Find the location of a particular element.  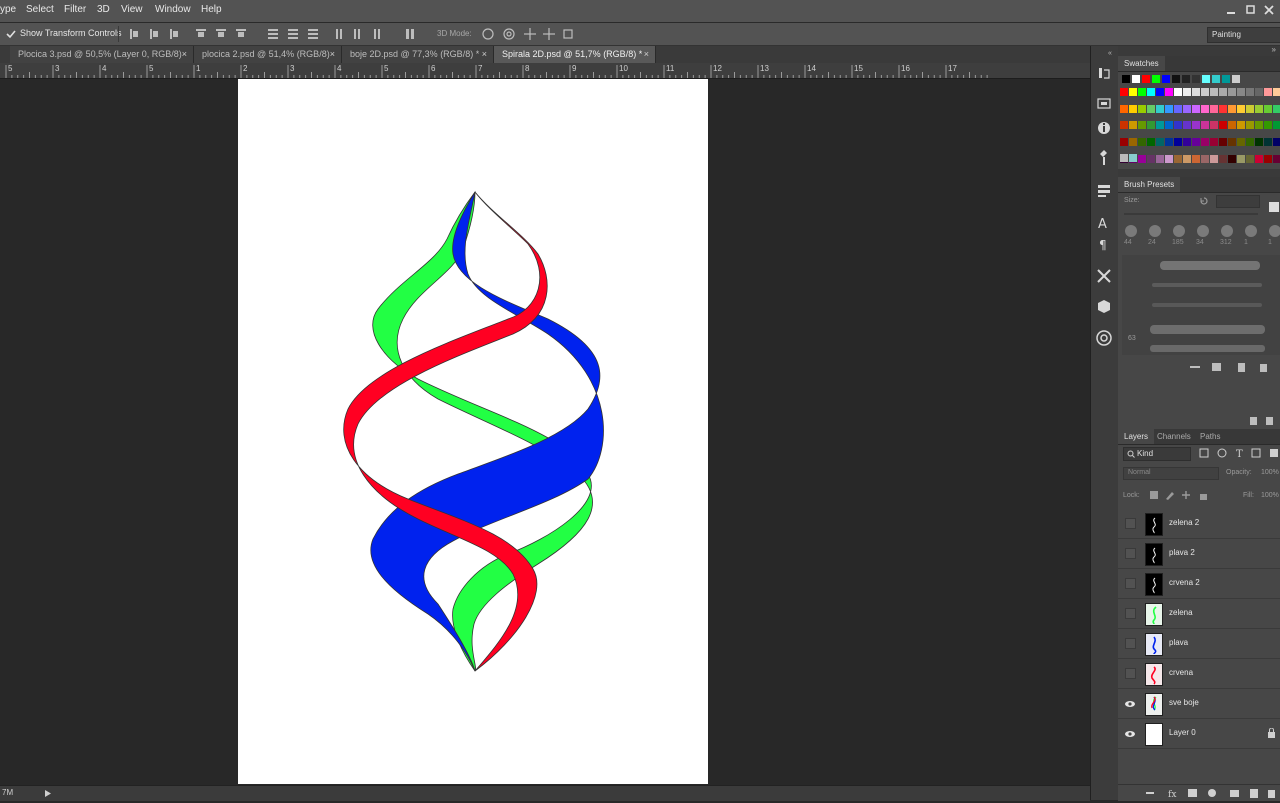

layer-row: sve boje is located at coordinates (1199, 704).